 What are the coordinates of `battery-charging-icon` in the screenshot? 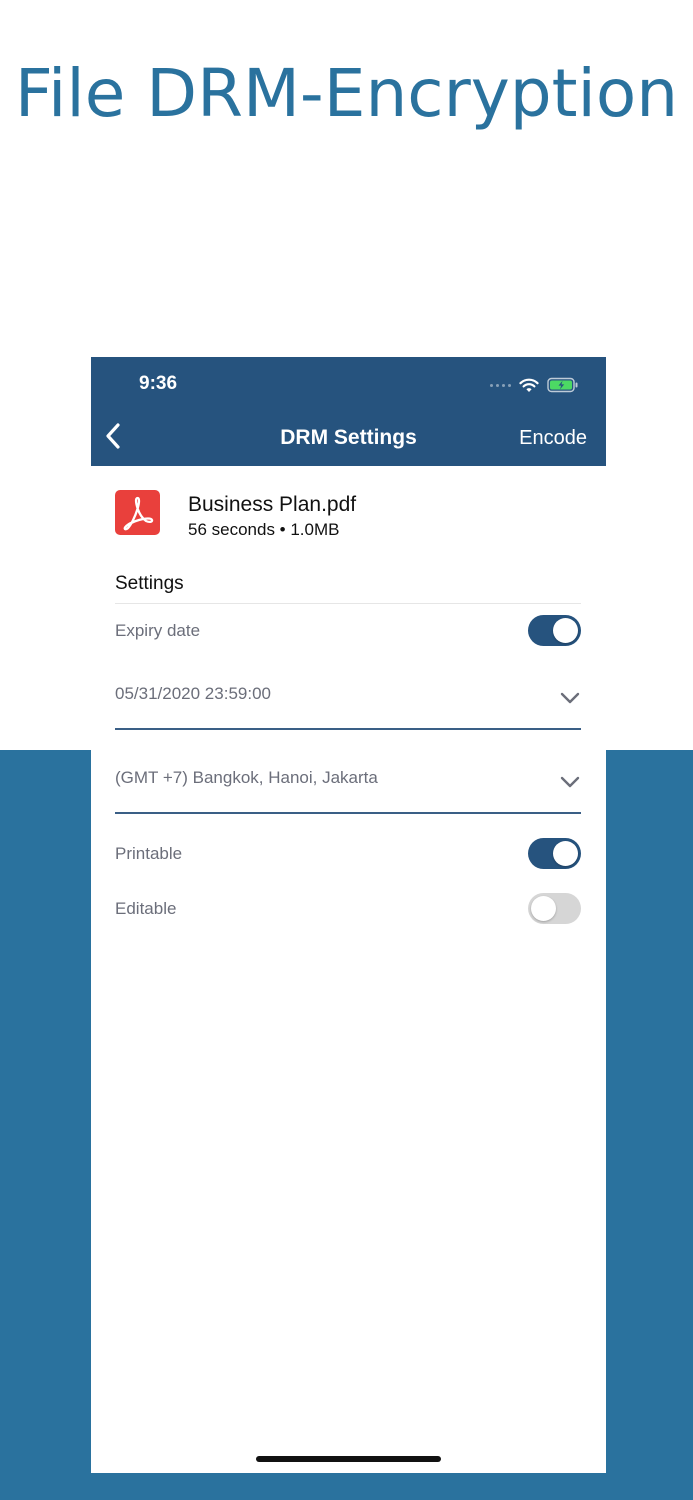 It's located at (562, 385).